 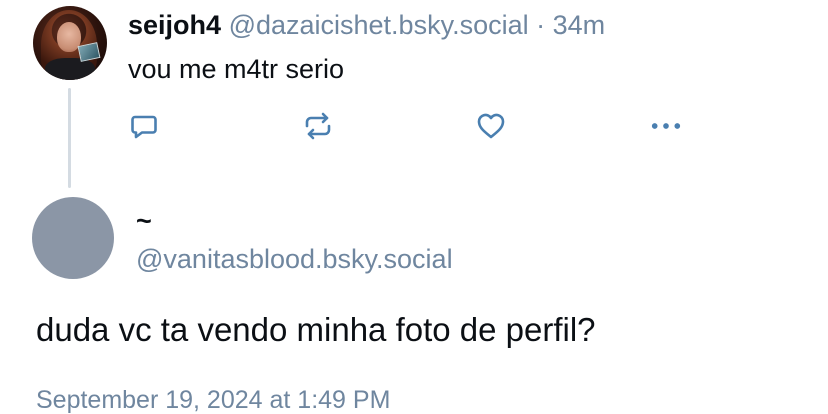 I want to click on parent-post-header: seijoh4 @dazaicishet.bsky.social · 34m, so click(x=366, y=25).